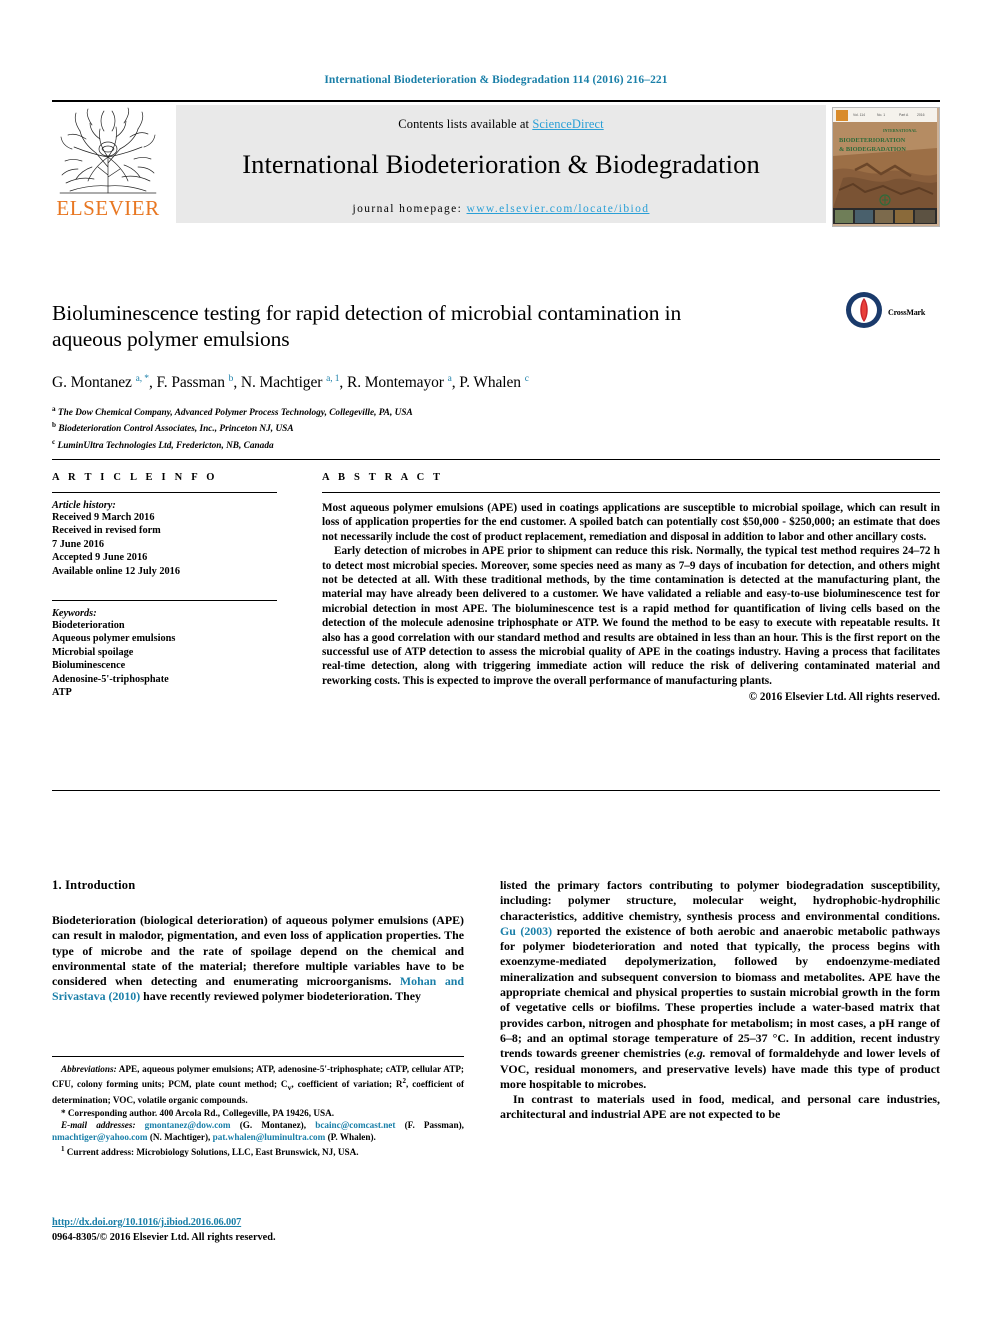 Image resolution: width=992 pixels, height=1323 pixels. Describe the element at coordinates (465, 124) in the screenshot. I see `contents-prefix: Contents lists available at` at that location.